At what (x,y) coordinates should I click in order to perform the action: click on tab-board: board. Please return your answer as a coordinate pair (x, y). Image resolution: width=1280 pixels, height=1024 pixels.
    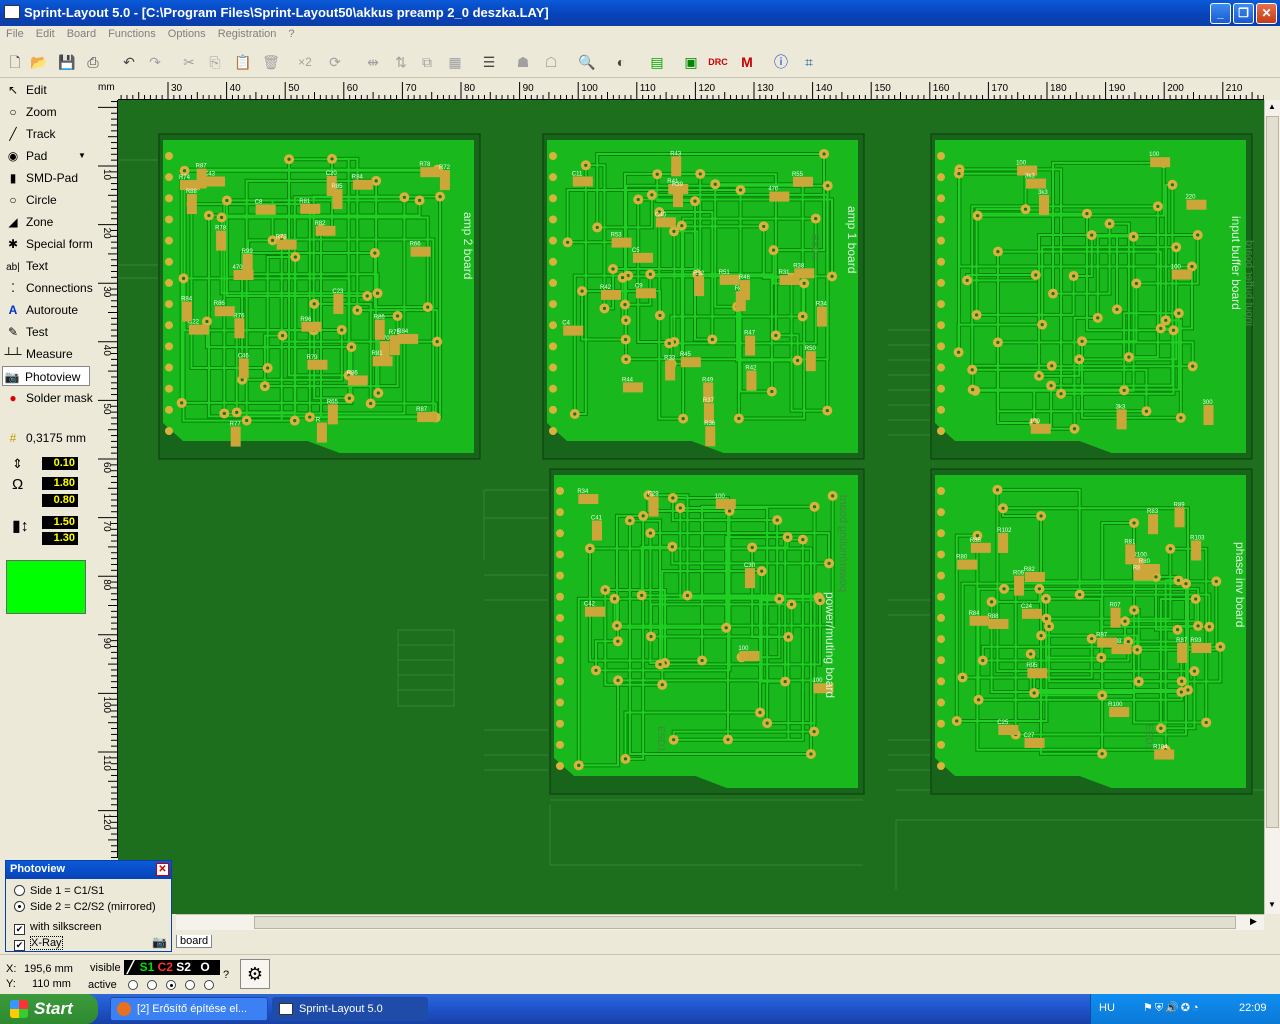
    Looking at the image, I should click on (194, 941).